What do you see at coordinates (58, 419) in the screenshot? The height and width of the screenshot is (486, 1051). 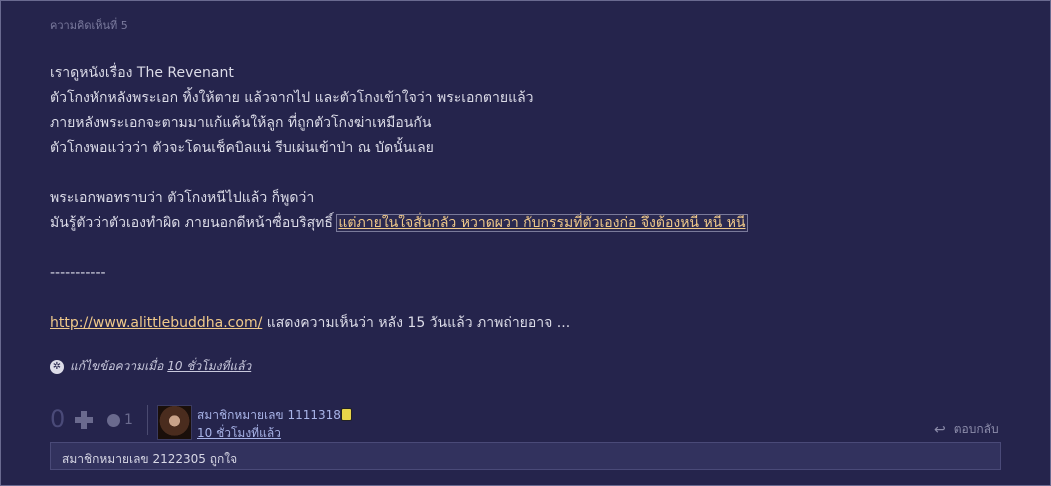 I see `vote-count: 0` at bounding box center [58, 419].